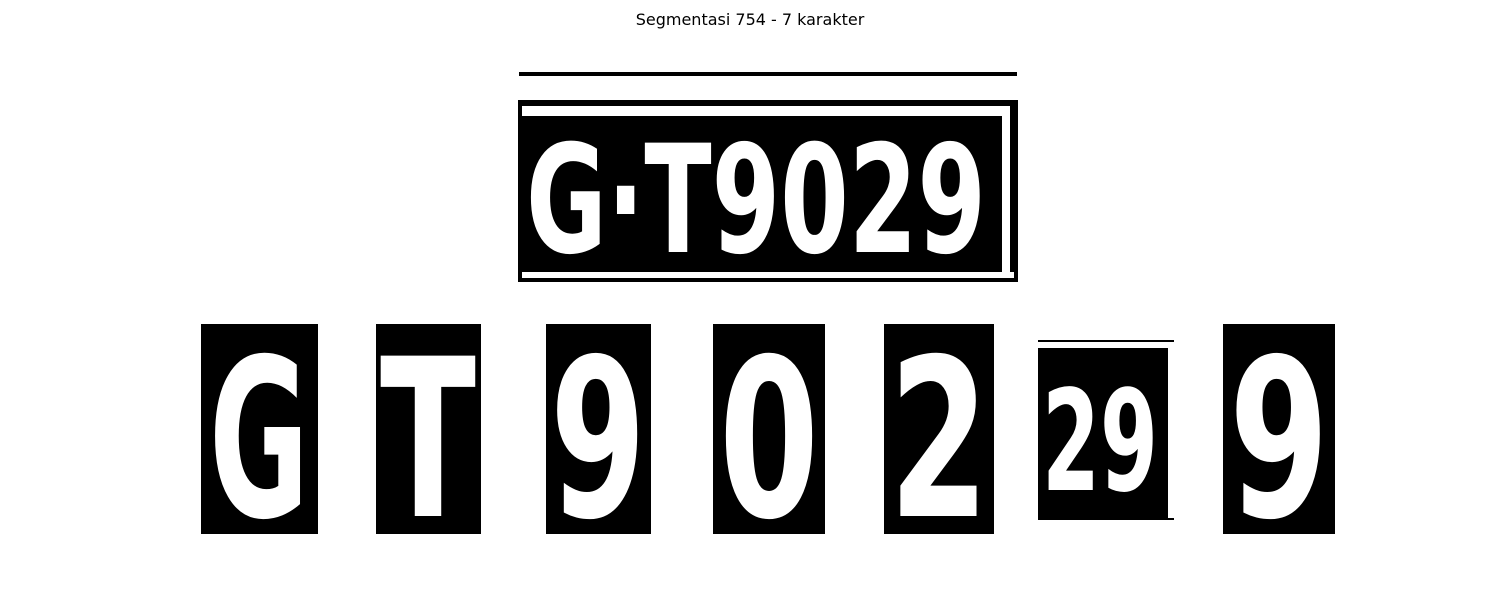 This screenshot has width=1500, height=600. I want to click on figure-title: Segmentasi 754 - 7 karakter, so click(750, 19).